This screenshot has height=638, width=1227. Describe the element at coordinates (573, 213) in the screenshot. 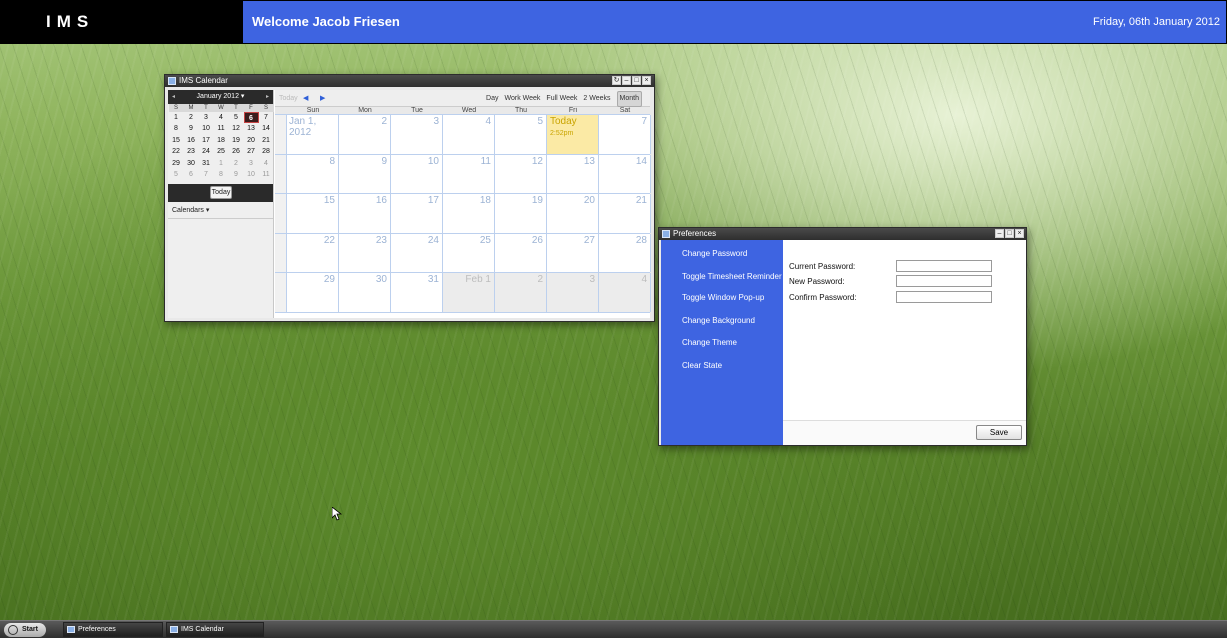

I see `day-cell: 20` at that location.